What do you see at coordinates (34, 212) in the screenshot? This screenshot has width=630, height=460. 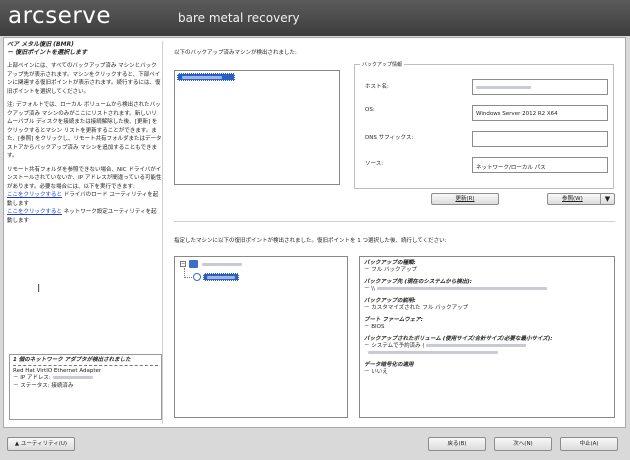 I see `network-config-link: ここをクリックすると` at bounding box center [34, 212].